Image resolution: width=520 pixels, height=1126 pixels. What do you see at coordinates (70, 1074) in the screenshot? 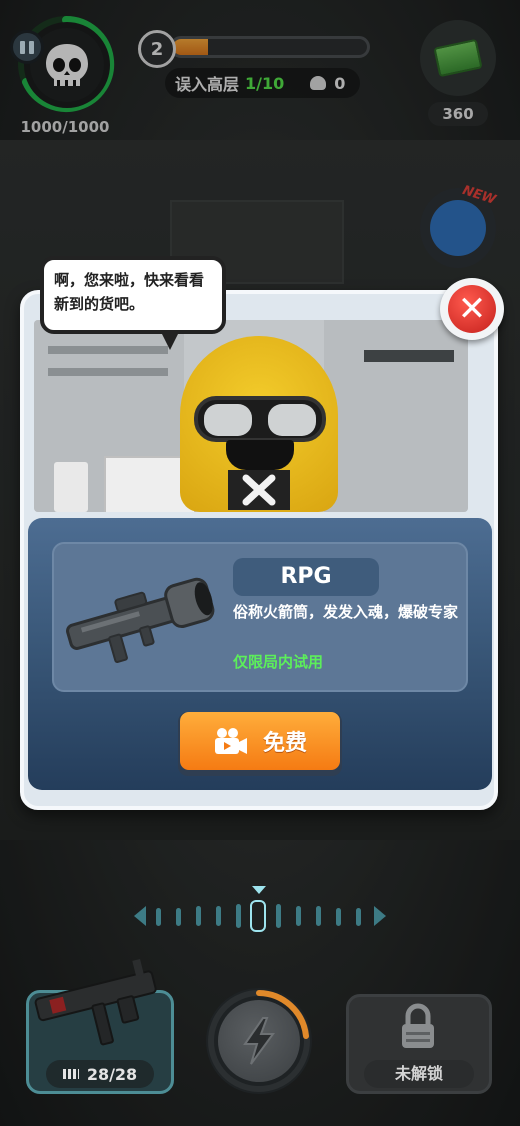
I see `bullets-icon` at bounding box center [70, 1074].